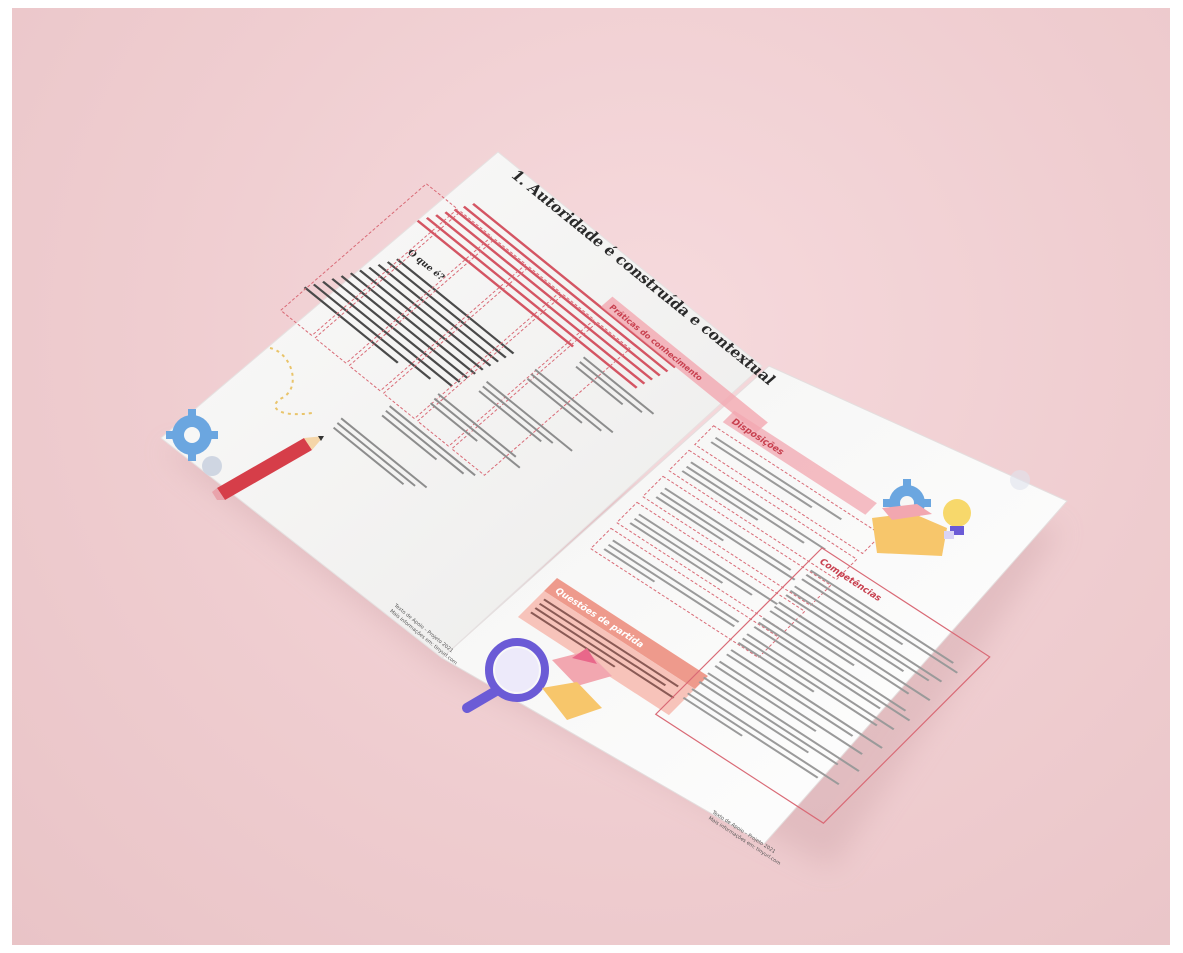 The height and width of the screenshot is (953, 1183). I want to click on gear-icon, so click(1020, 480).